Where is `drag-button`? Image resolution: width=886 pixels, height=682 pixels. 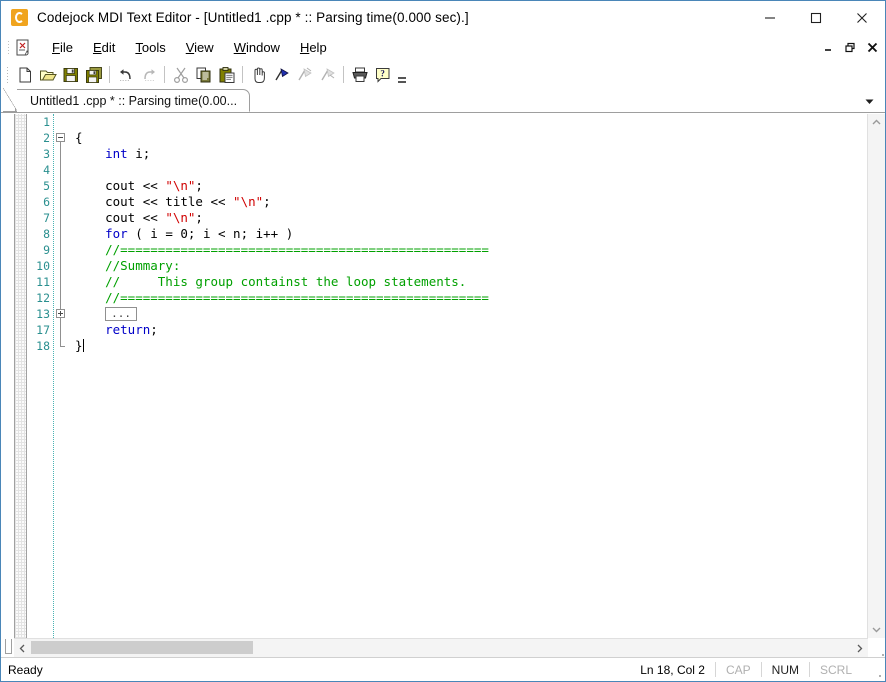 drag-button is located at coordinates (258, 74).